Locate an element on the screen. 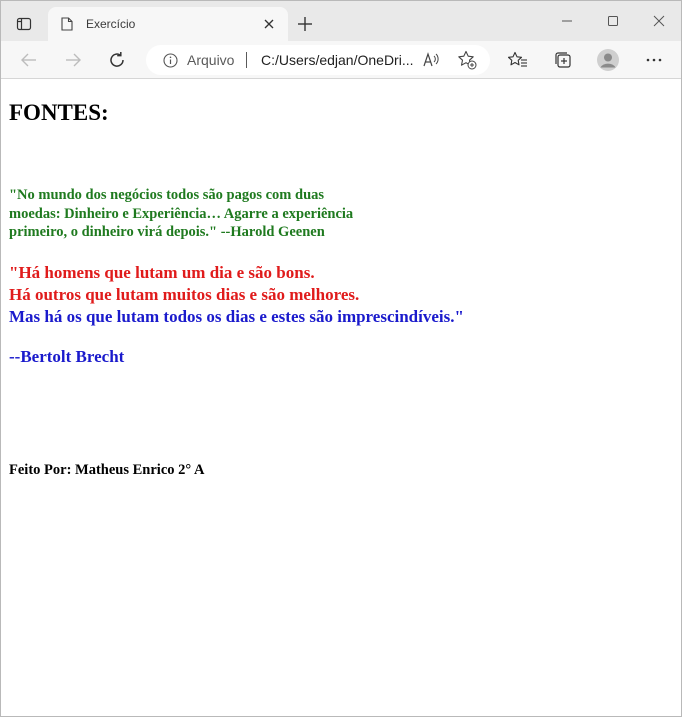 The image size is (682, 717). maximize-button is located at coordinates (613, 21).